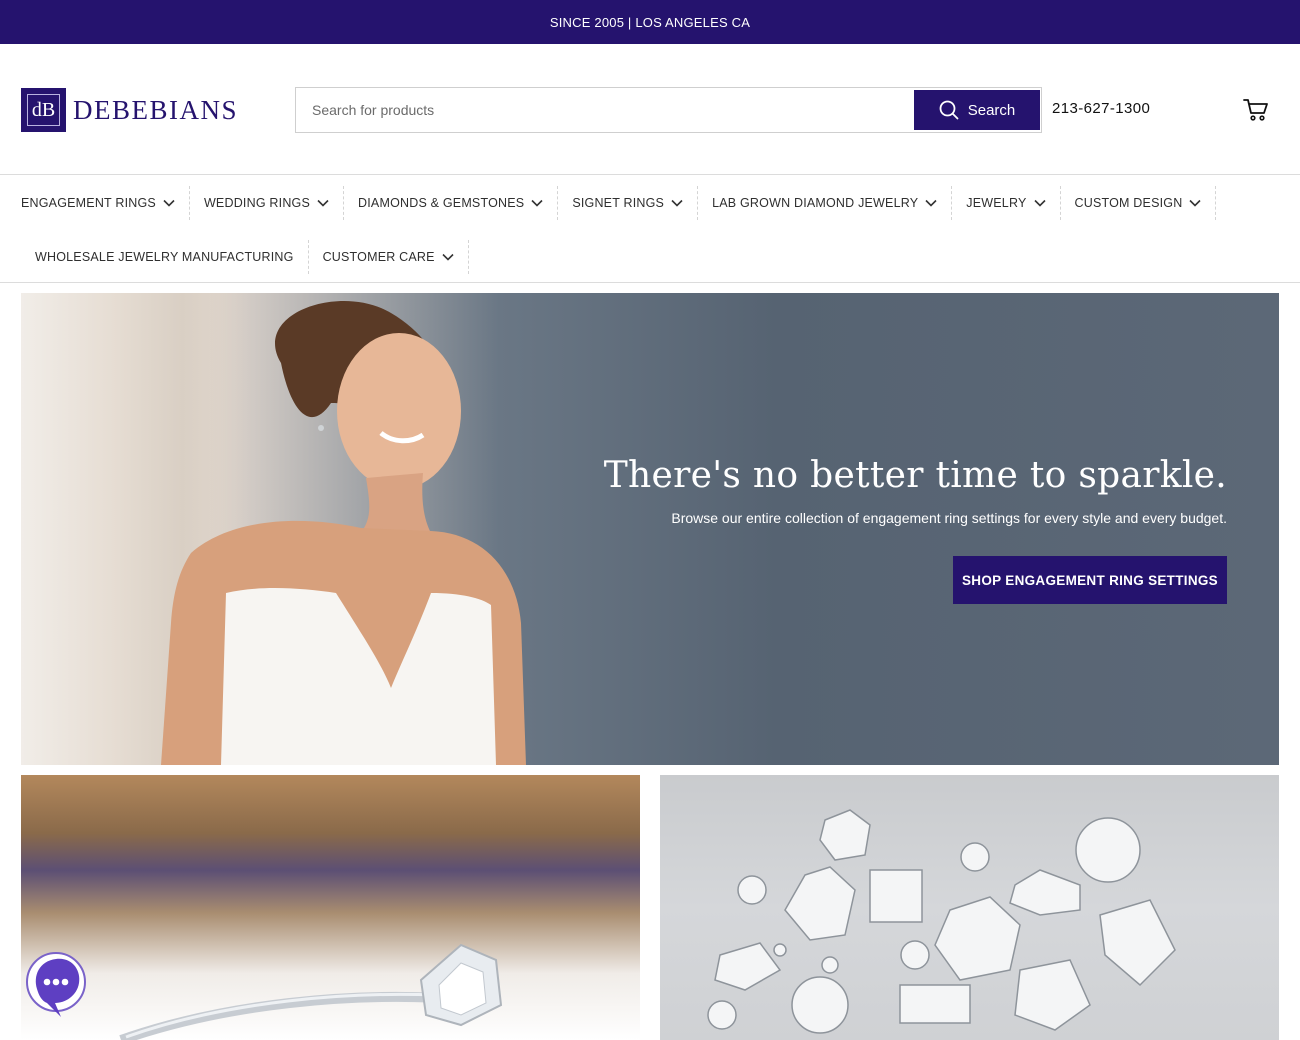 This screenshot has height=1040, width=1300. What do you see at coordinates (1256, 110) in the screenshot?
I see `cart-icon` at bounding box center [1256, 110].